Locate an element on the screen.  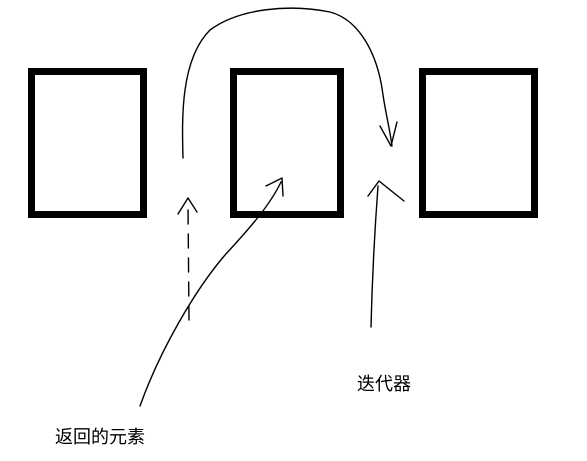
previous-position-dashed-arrow is located at coordinates (188, 262).